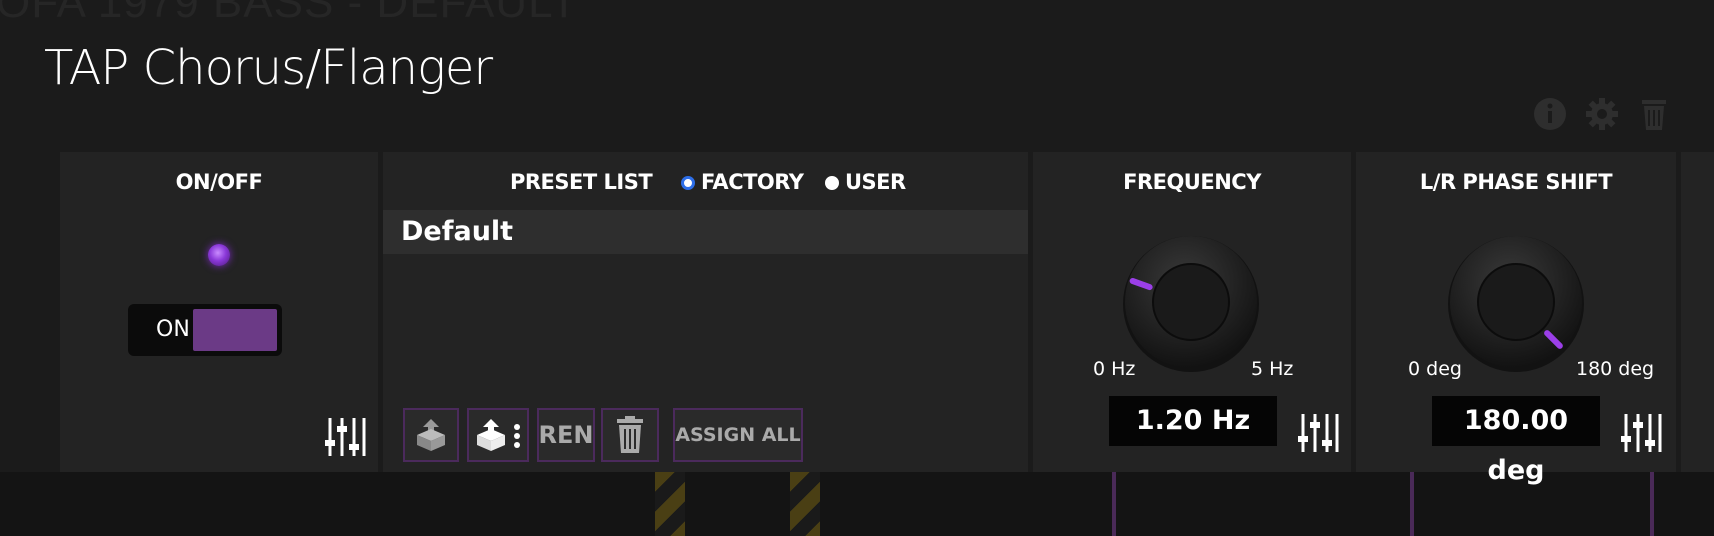 This screenshot has width=1714, height=536. I want to click on frequency-min-label: 0 Hz, so click(1114, 369).